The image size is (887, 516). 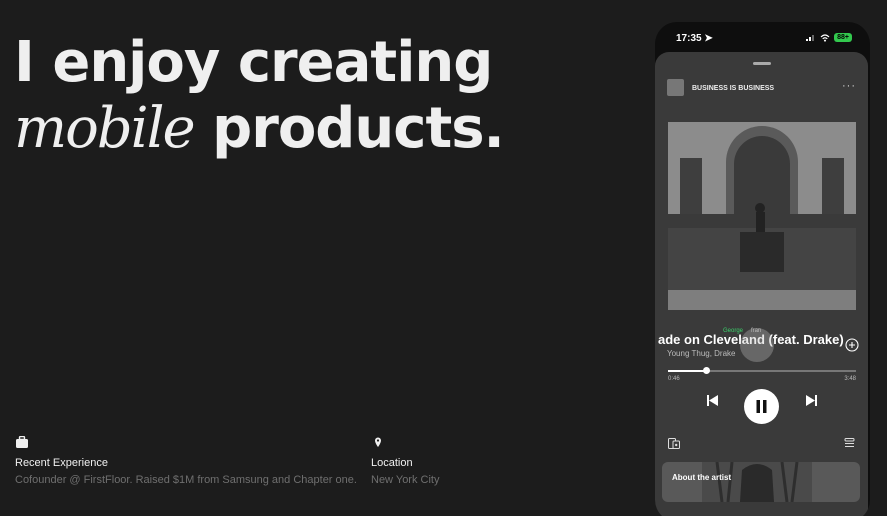 What do you see at coordinates (378, 442) in the screenshot?
I see `map-pin-icon` at bounding box center [378, 442].